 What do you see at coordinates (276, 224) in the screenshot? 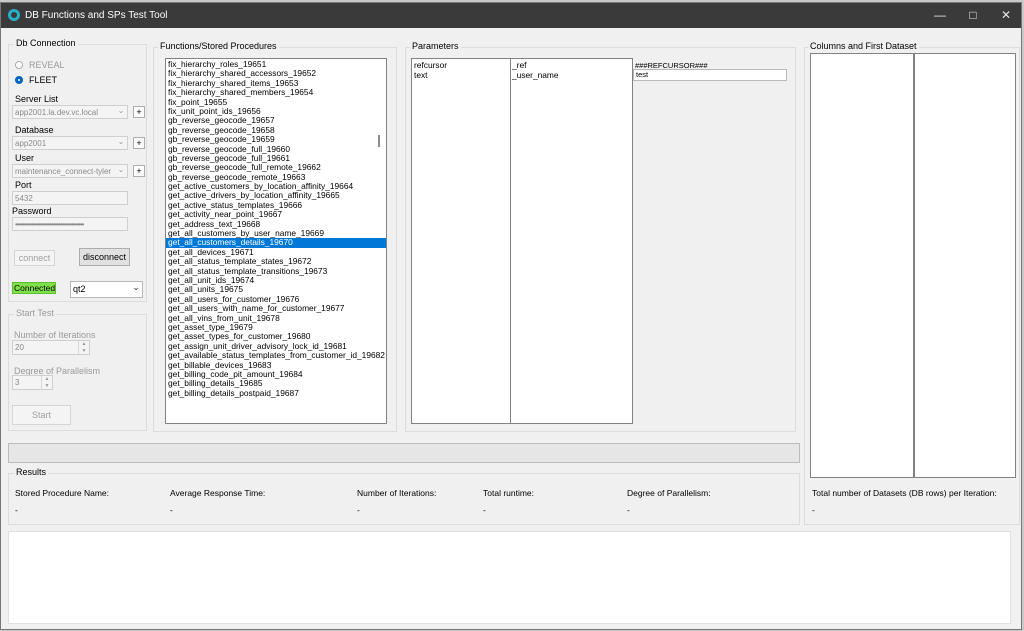
I see `list-item: get_address_text_19668` at bounding box center [276, 224].